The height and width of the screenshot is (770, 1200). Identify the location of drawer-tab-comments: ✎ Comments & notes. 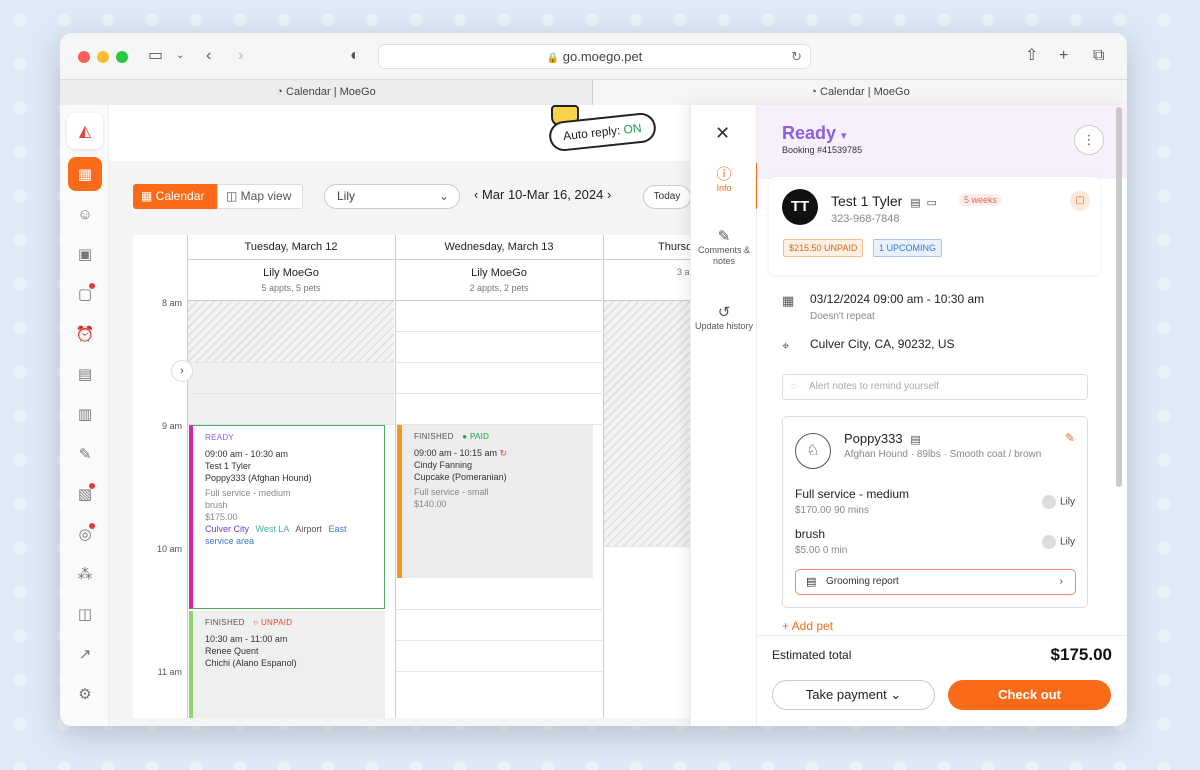
(724, 248).